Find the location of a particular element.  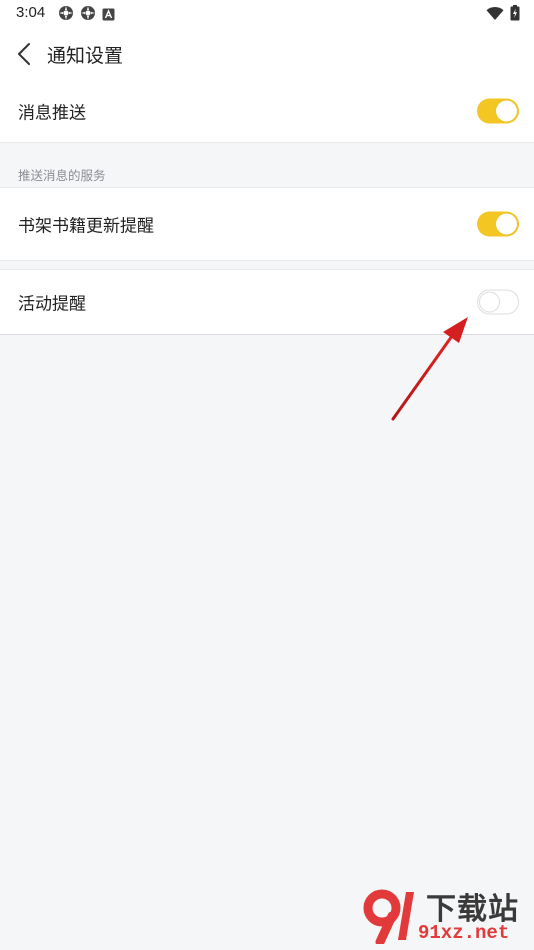

top-area: 3:04 通知设置 is located at coordinates (267, 40).